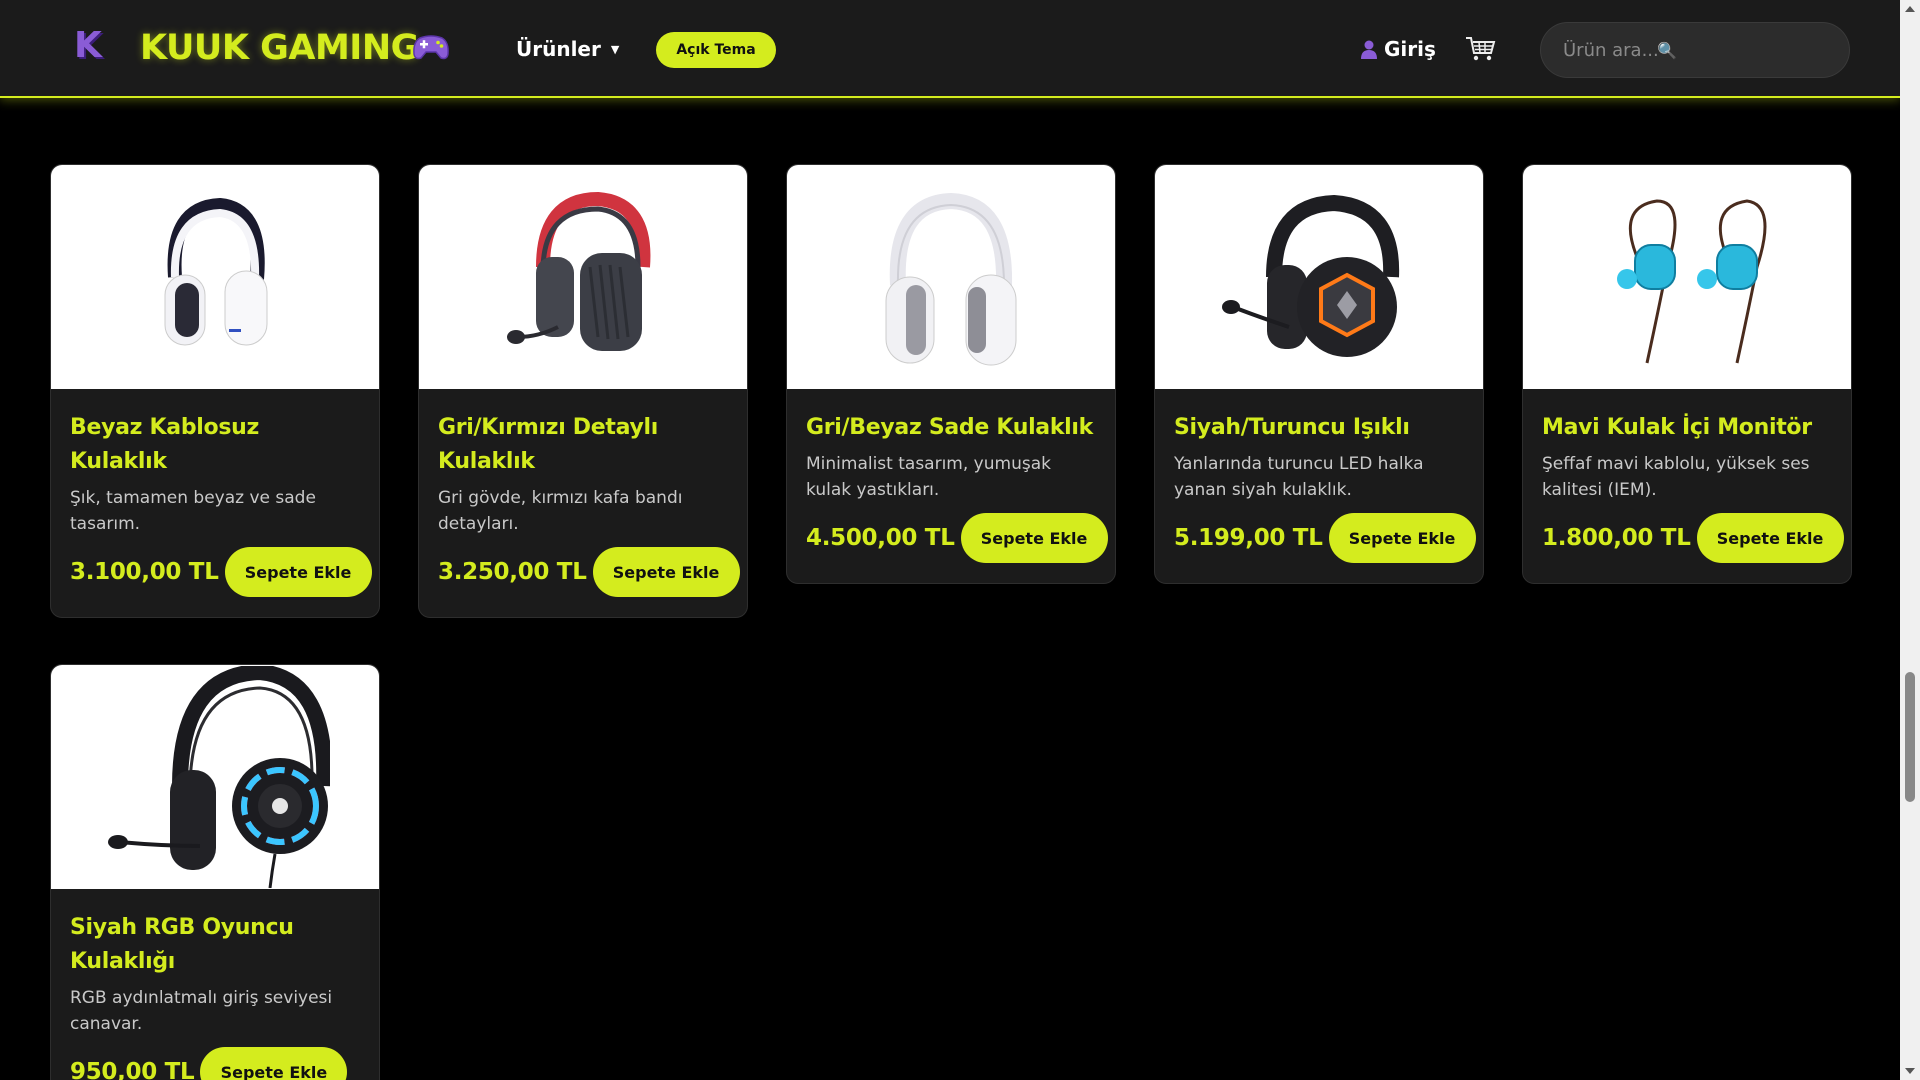  I want to click on product-description: Şık, tamamen beyaz ve sade tasarım., so click(193, 511).